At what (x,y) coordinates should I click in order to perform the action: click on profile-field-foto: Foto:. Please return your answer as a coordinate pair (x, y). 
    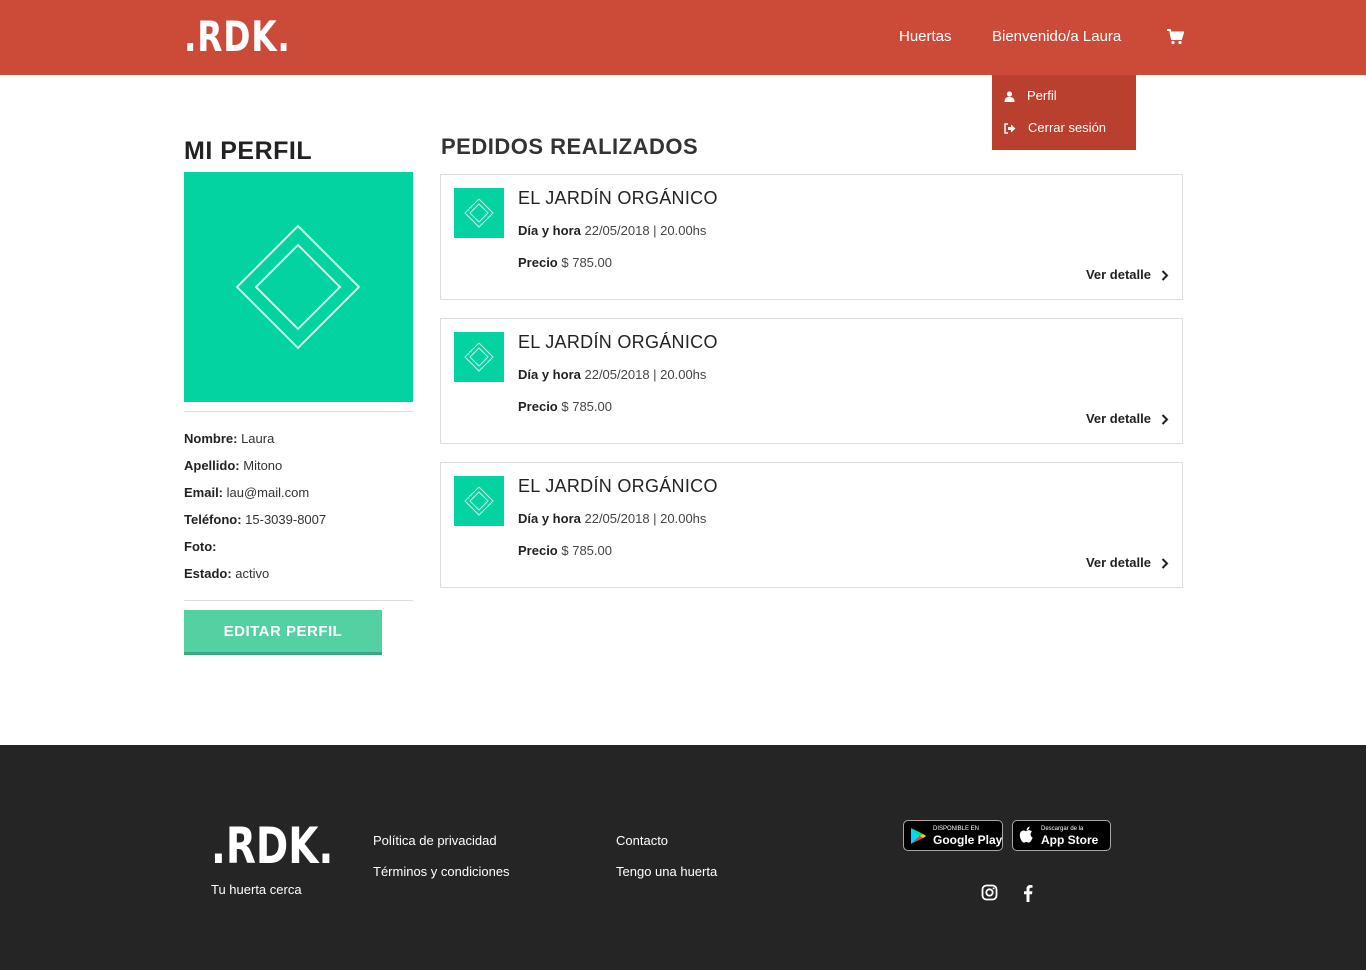
    Looking at the image, I should click on (200, 546).